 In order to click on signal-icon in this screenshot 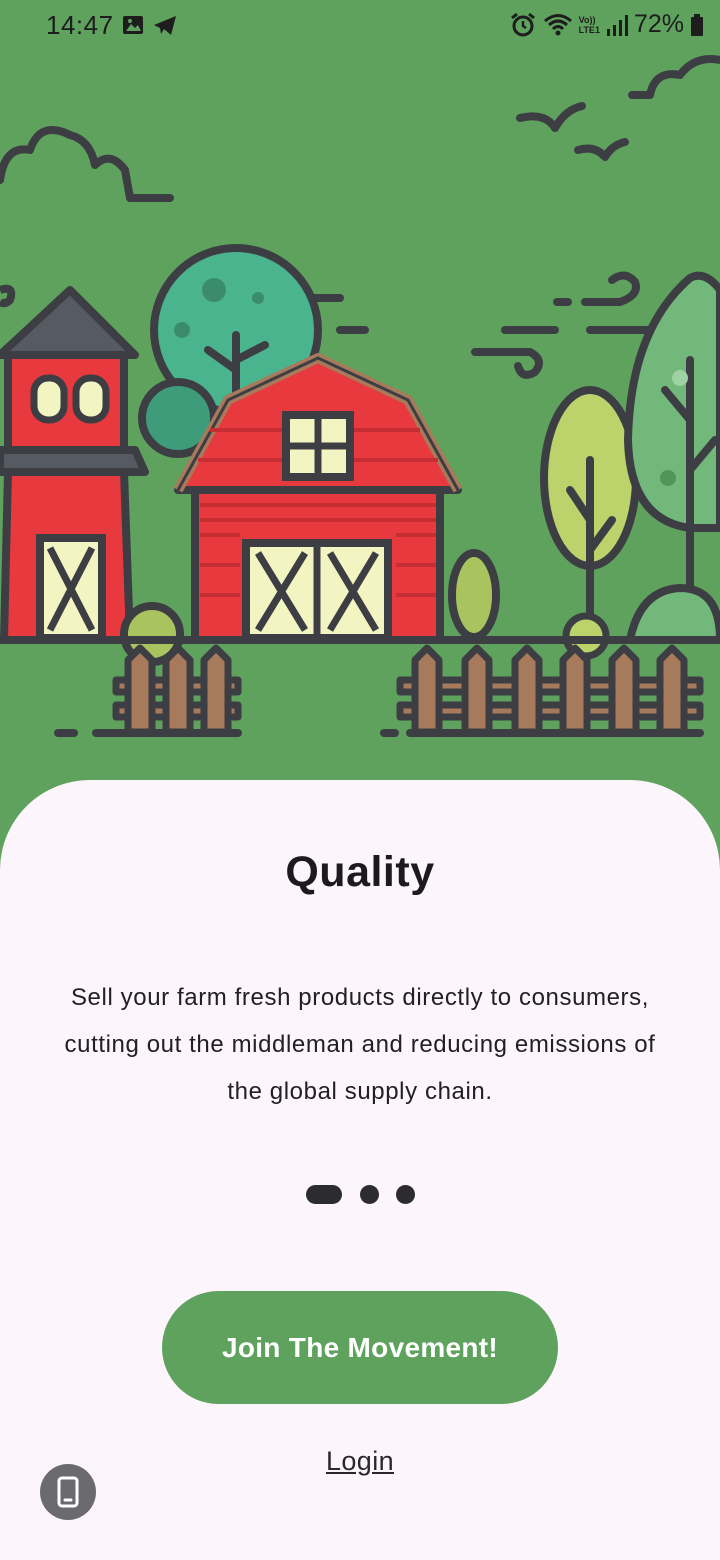, I will do `click(617, 25)`.